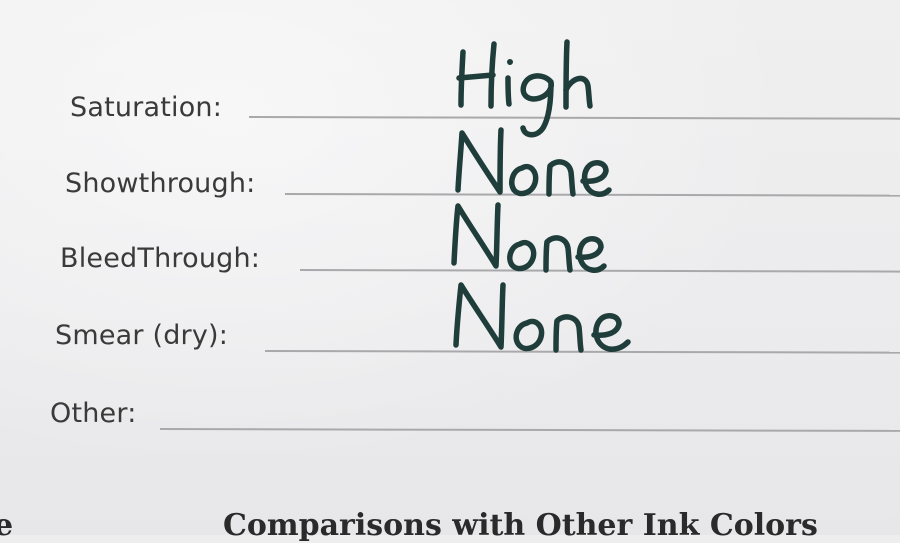  Describe the element at coordinates (533, 162) in the screenshot. I see `handwritten-value-showthrough` at that location.